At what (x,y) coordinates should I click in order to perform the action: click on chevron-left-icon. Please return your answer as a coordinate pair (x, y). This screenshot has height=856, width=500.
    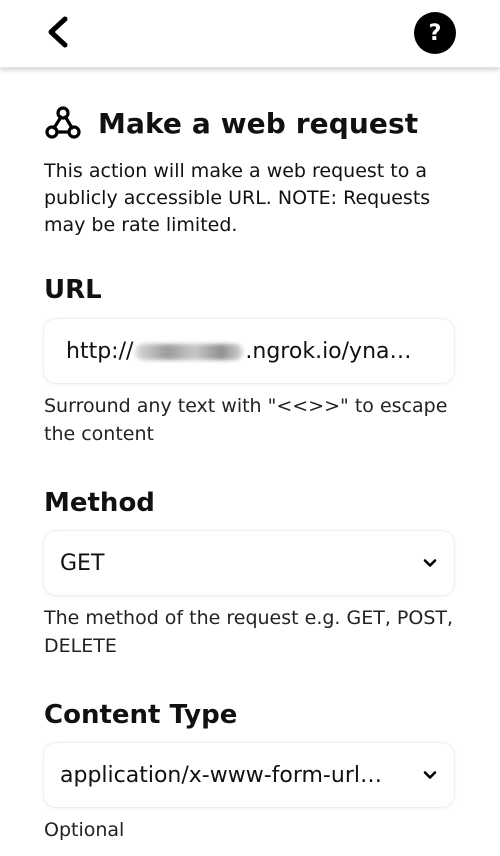
    Looking at the image, I should click on (58, 32).